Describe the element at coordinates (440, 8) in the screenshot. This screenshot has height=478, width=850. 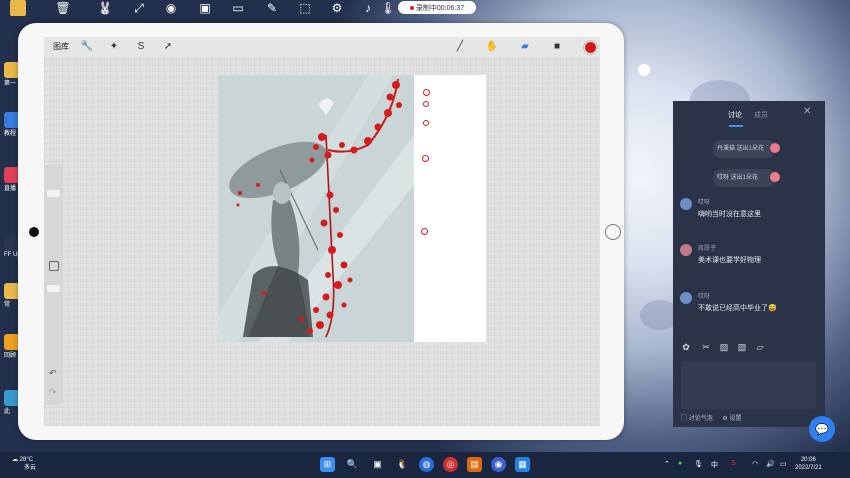
I see `recording-timer: 录制中00:06:37` at that location.